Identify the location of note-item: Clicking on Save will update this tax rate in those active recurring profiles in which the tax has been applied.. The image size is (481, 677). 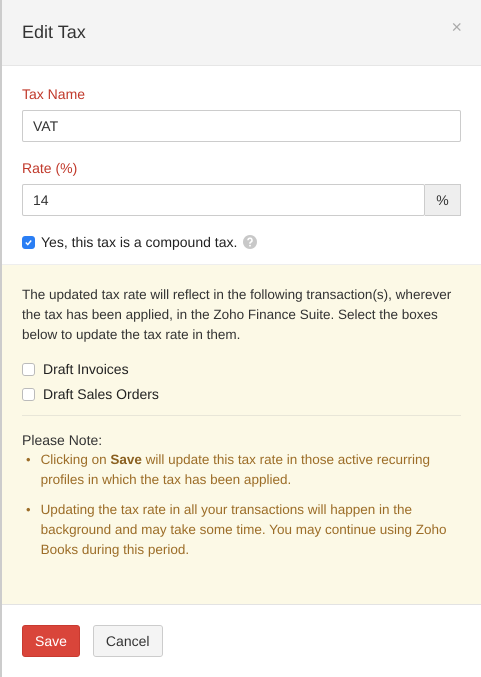
(236, 470).